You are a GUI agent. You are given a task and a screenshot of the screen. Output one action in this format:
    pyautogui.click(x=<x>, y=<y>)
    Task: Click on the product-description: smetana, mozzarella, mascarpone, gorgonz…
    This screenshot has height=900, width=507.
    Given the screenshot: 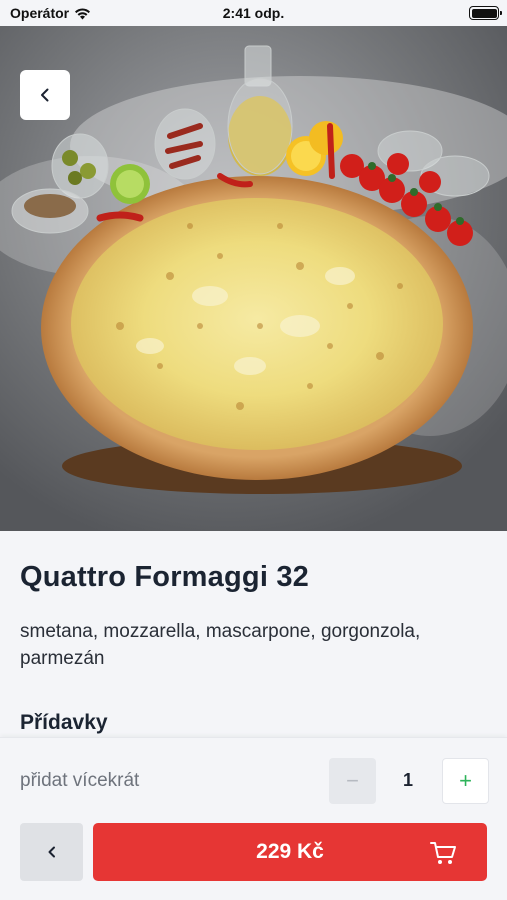 What is the action you would take?
    pyautogui.click(x=220, y=645)
    